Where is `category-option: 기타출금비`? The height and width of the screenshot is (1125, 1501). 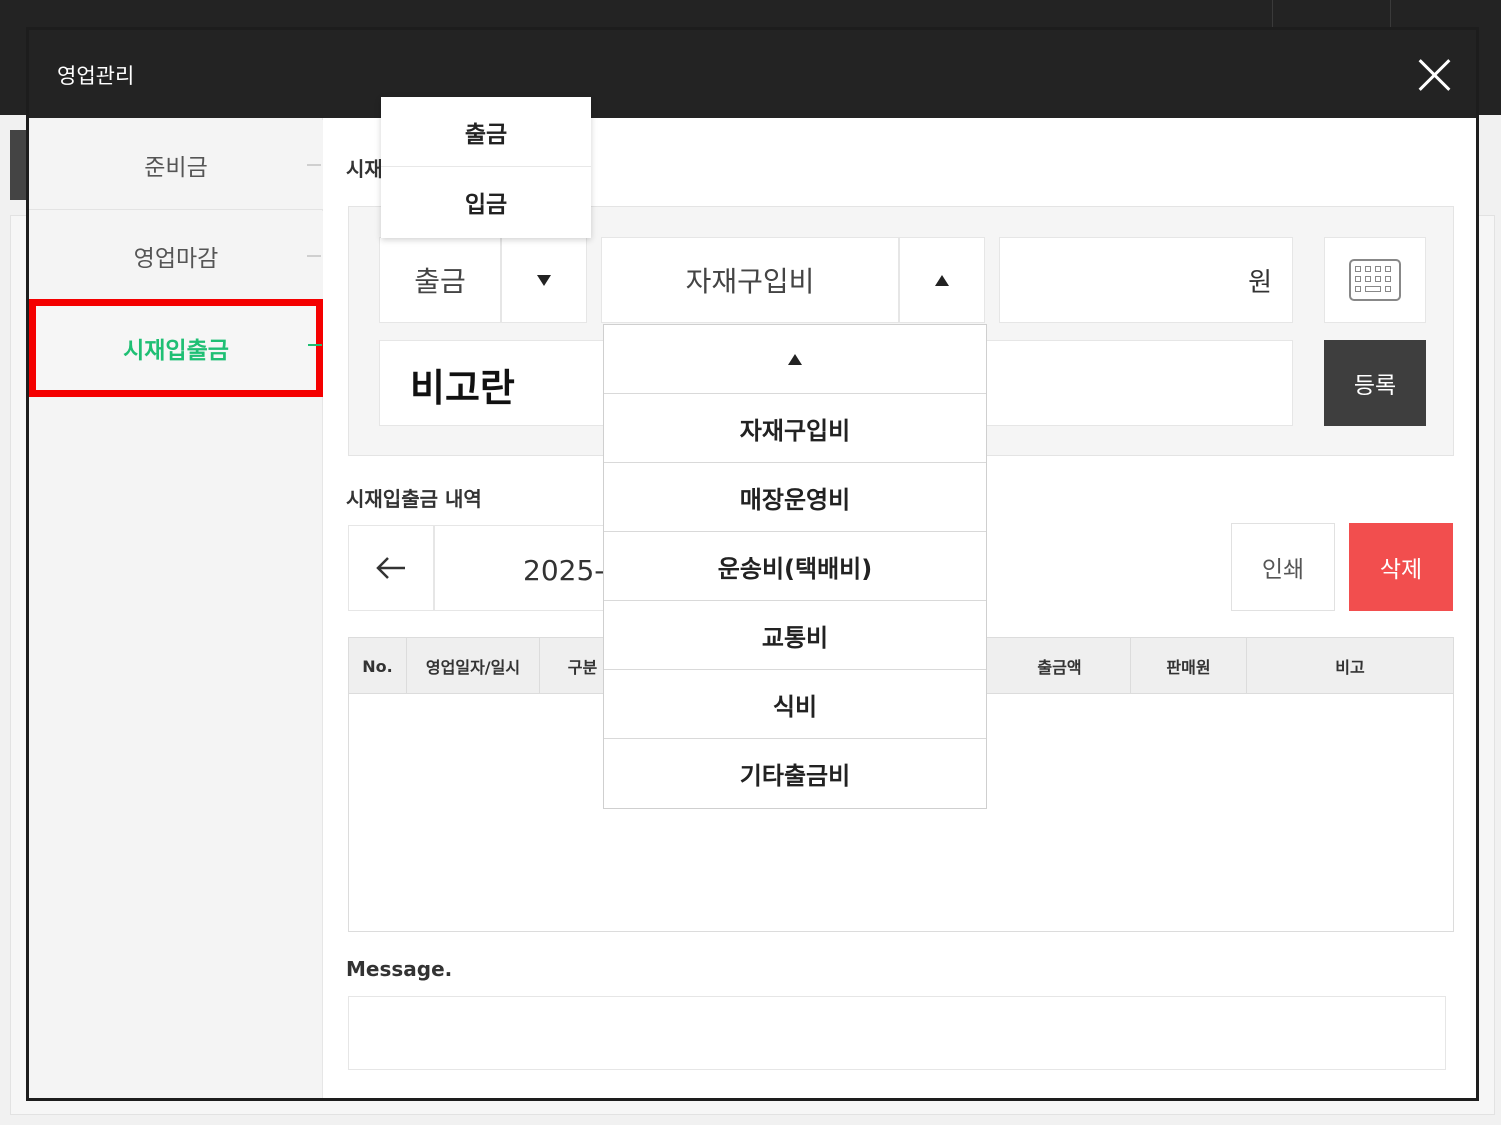 category-option: 기타출금비 is located at coordinates (795, 773).